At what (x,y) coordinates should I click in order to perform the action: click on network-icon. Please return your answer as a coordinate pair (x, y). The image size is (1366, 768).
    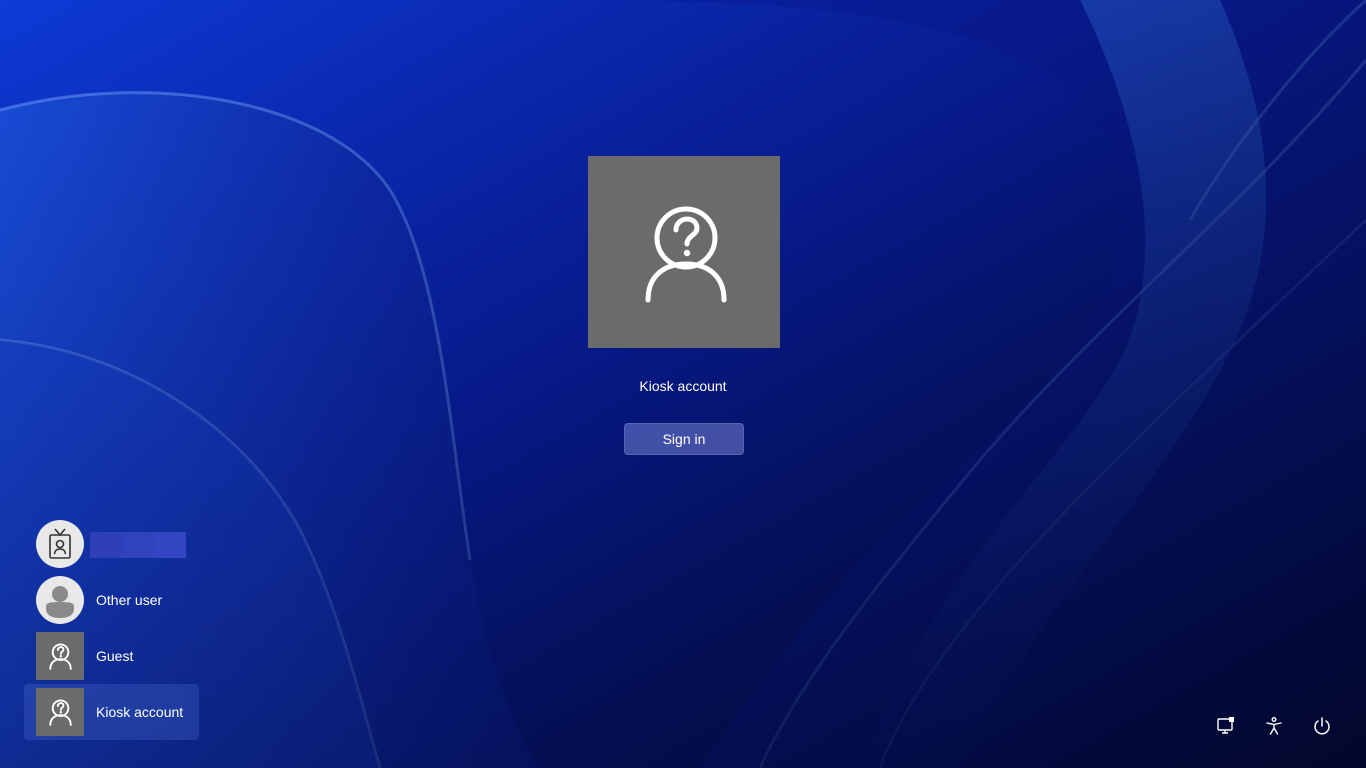
    Looking at the image, I should click on (1226, 726).